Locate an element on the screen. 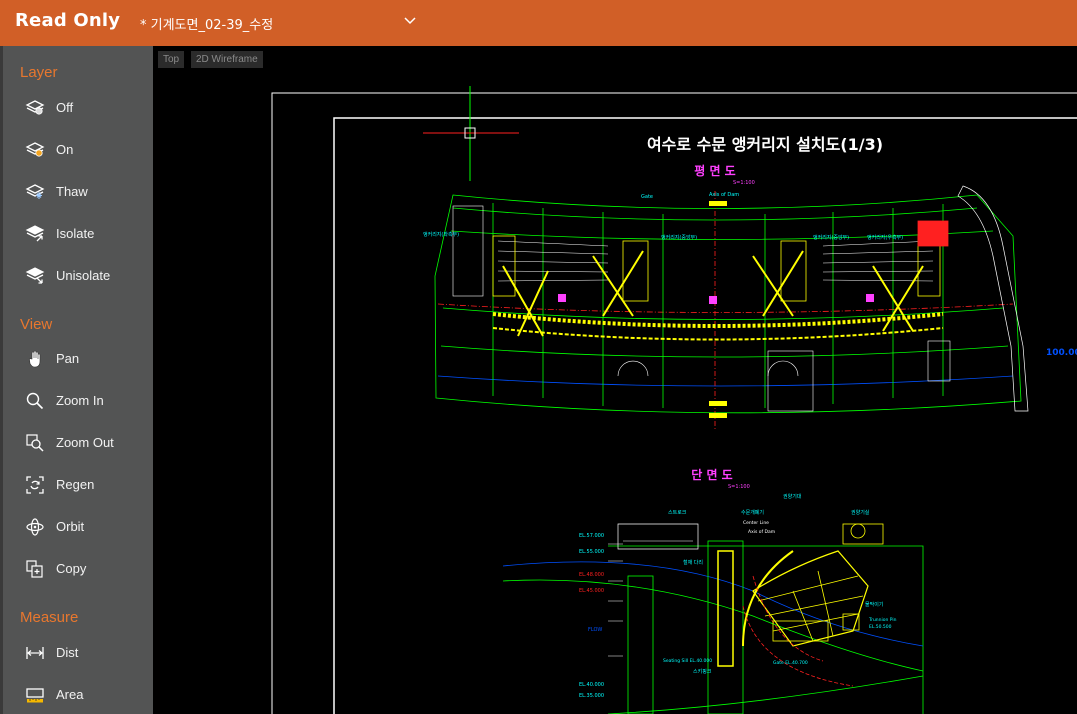 The image size is (1077, 714). tool-label: Zoom Out is located at coordinates (85, 442).